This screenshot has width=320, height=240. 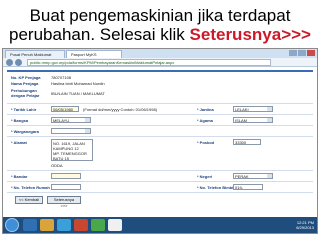 I want to click on windows-taskbar: 12:21 PM 6/29/2013, so click(x=160, y=225).